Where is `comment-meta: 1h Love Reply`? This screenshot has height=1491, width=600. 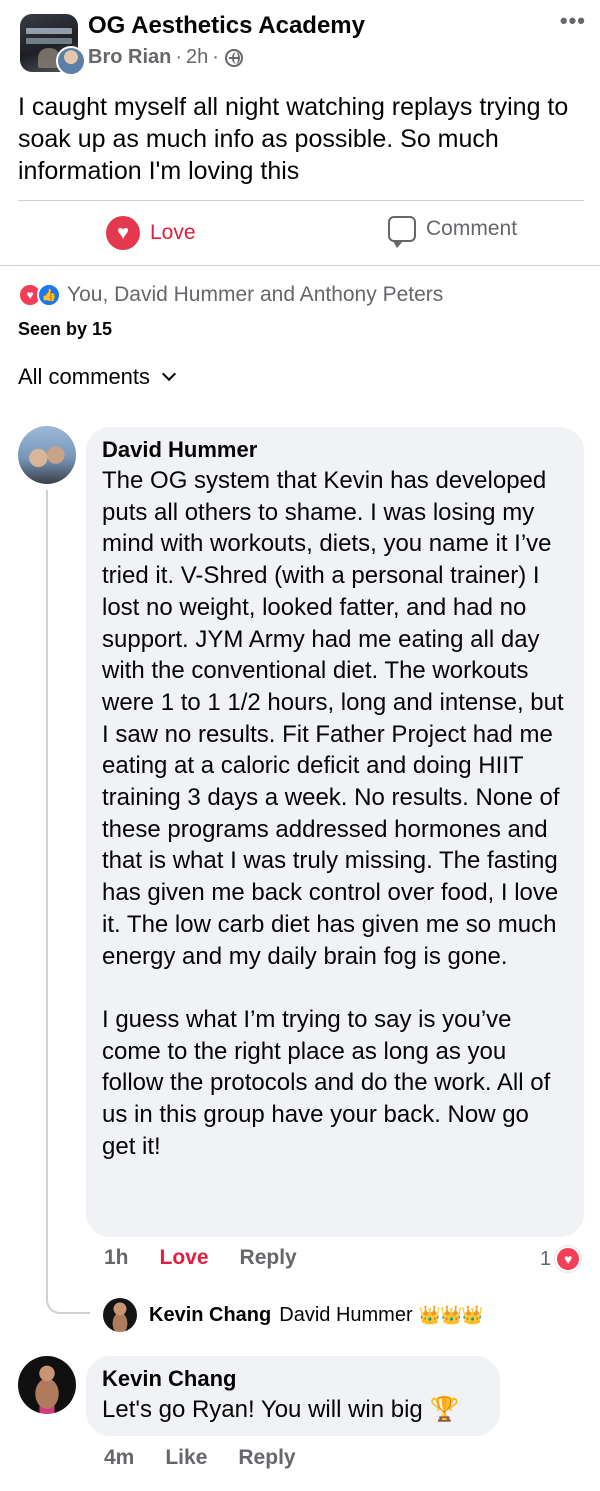
comment-meta: 1h Love Reply is located at coordinates (200, 1258).